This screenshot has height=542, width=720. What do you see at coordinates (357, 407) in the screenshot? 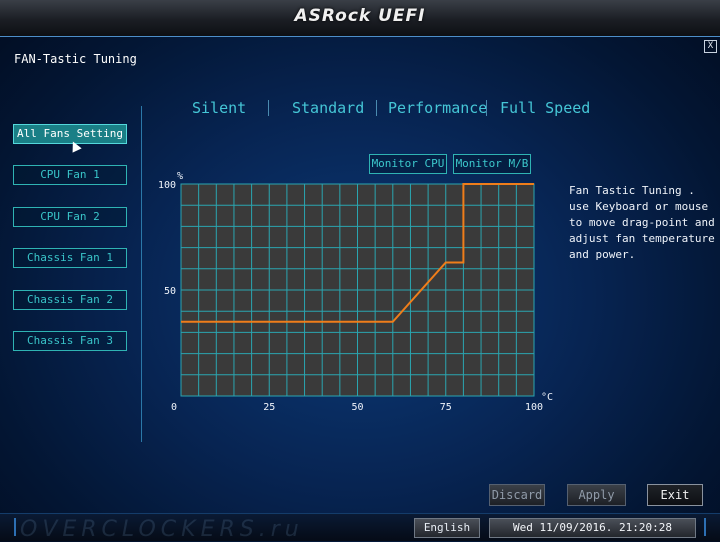
I see `x-tick-label: 50` at bounding box center [357, 407].